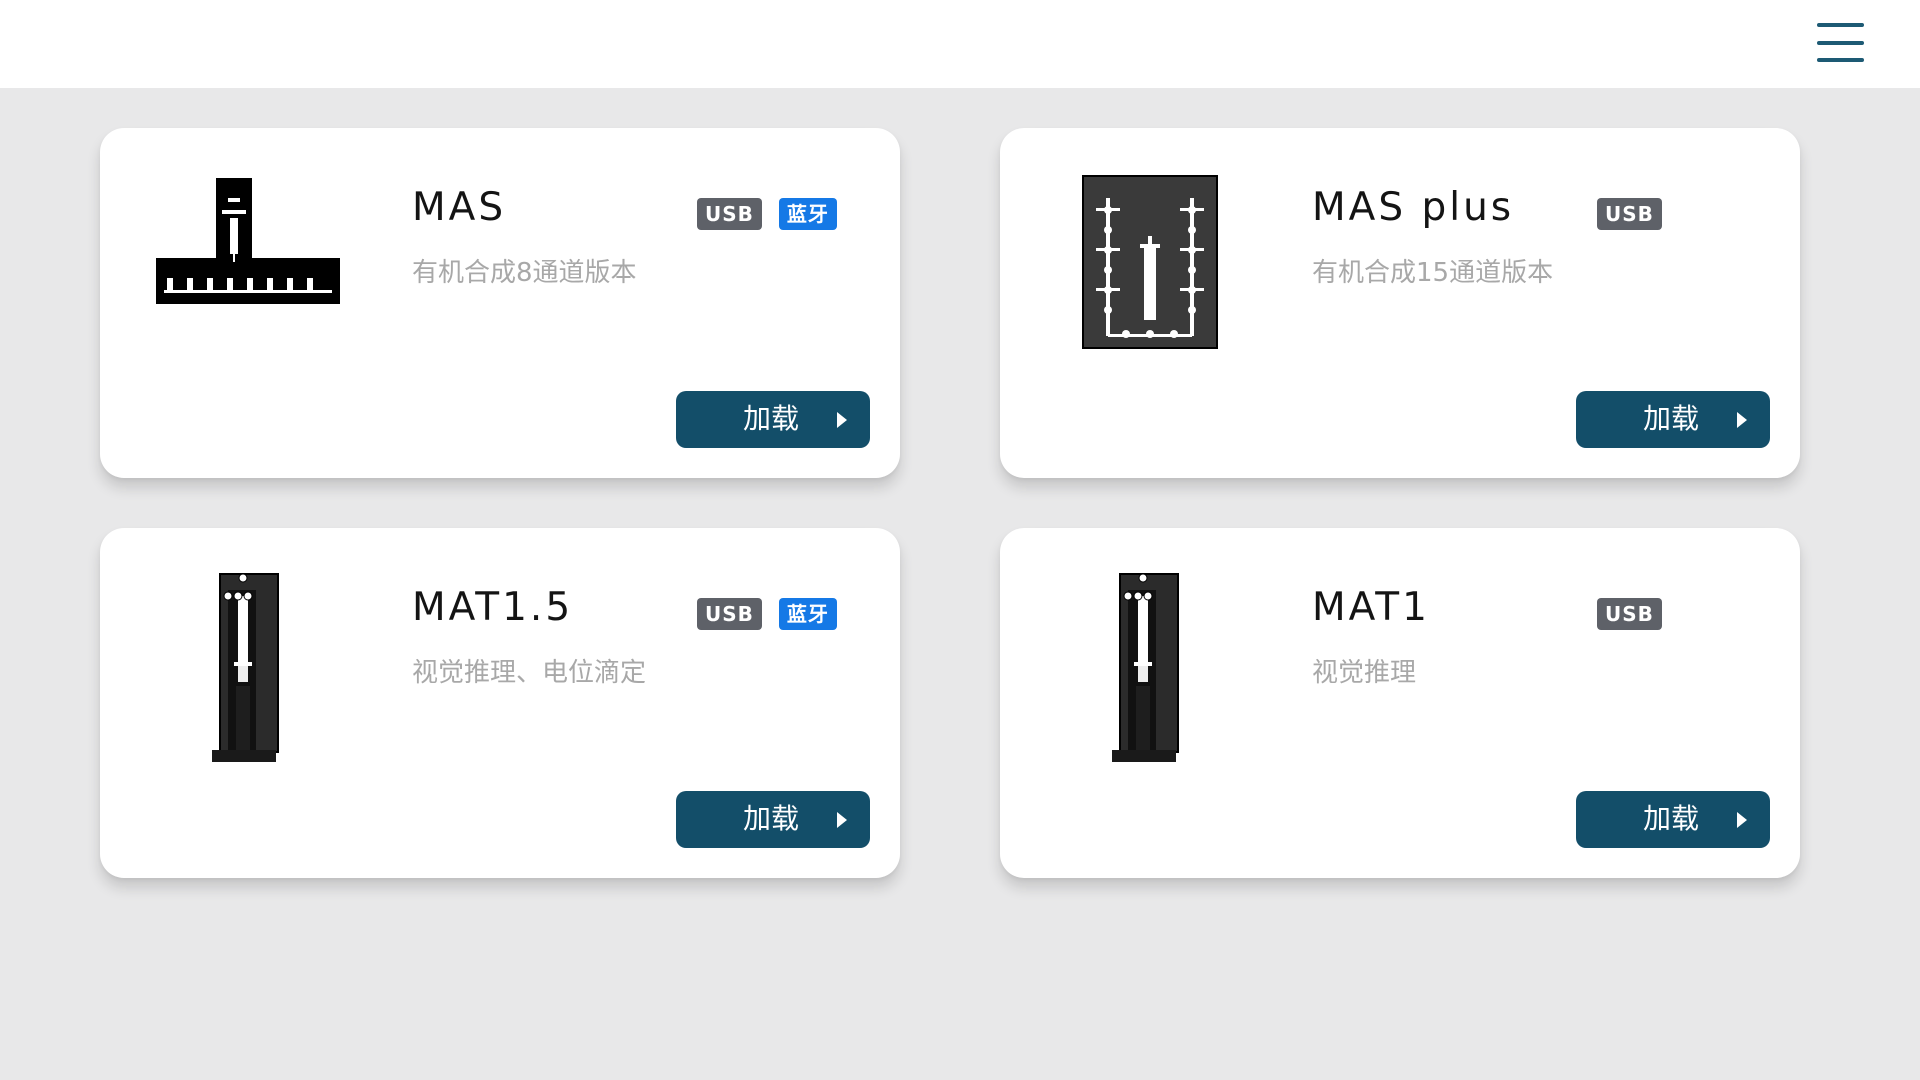 The image size is (1920, 1080). I want to click on mas-plus-device-icon, so click(1145, 268).